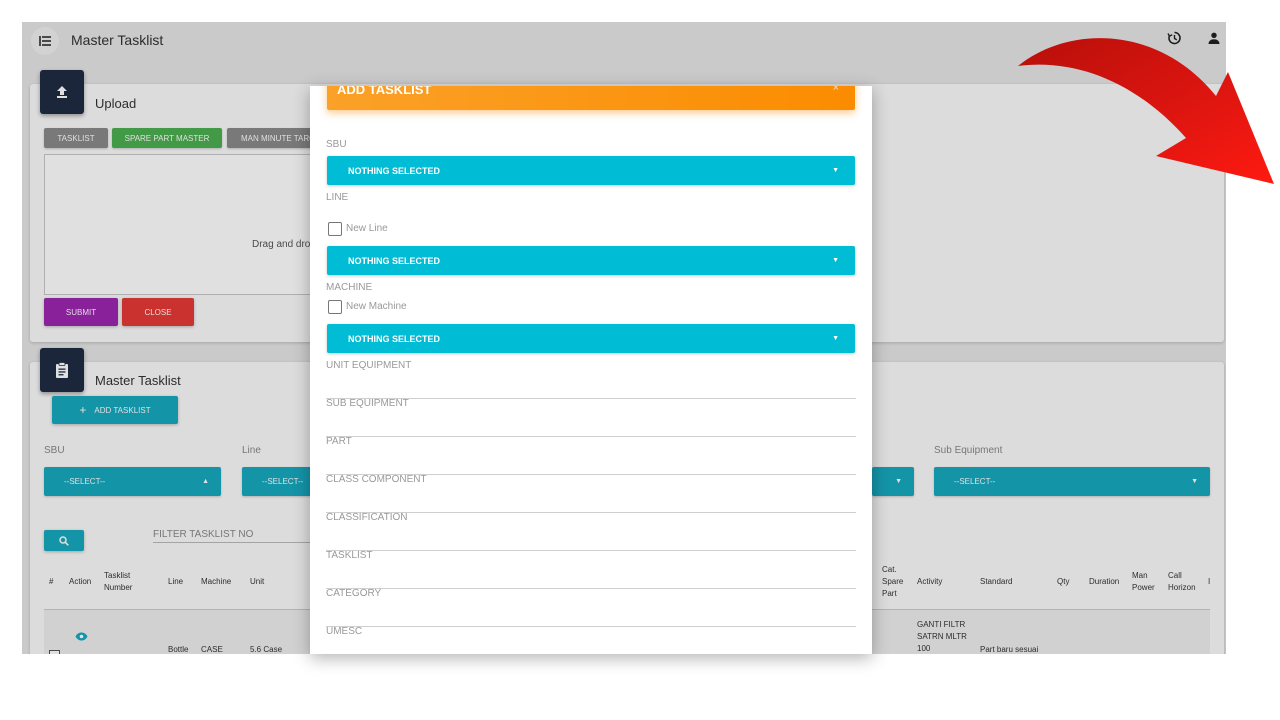  I want to click on line-label: LINE, so click(337, 197).